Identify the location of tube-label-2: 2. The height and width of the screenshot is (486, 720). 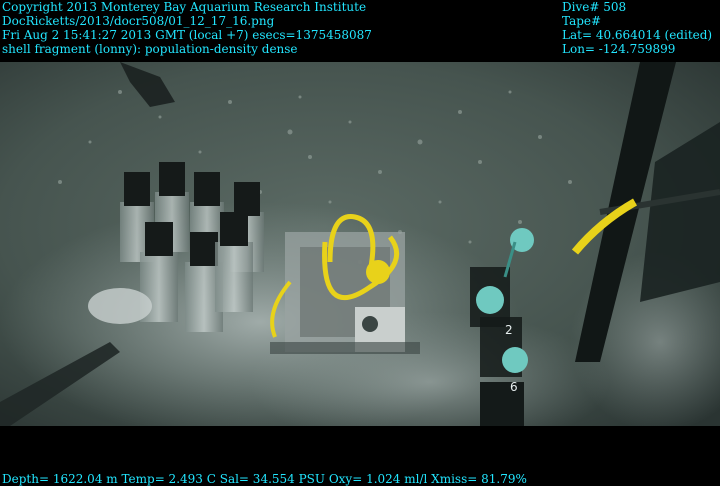
(509, 330).